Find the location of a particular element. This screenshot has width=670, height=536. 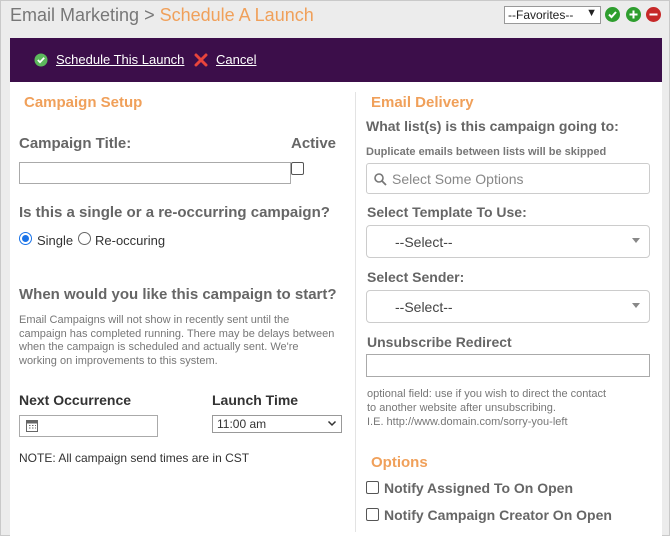

sender-select-value: --Select-- is located at coordinates (424, 307).